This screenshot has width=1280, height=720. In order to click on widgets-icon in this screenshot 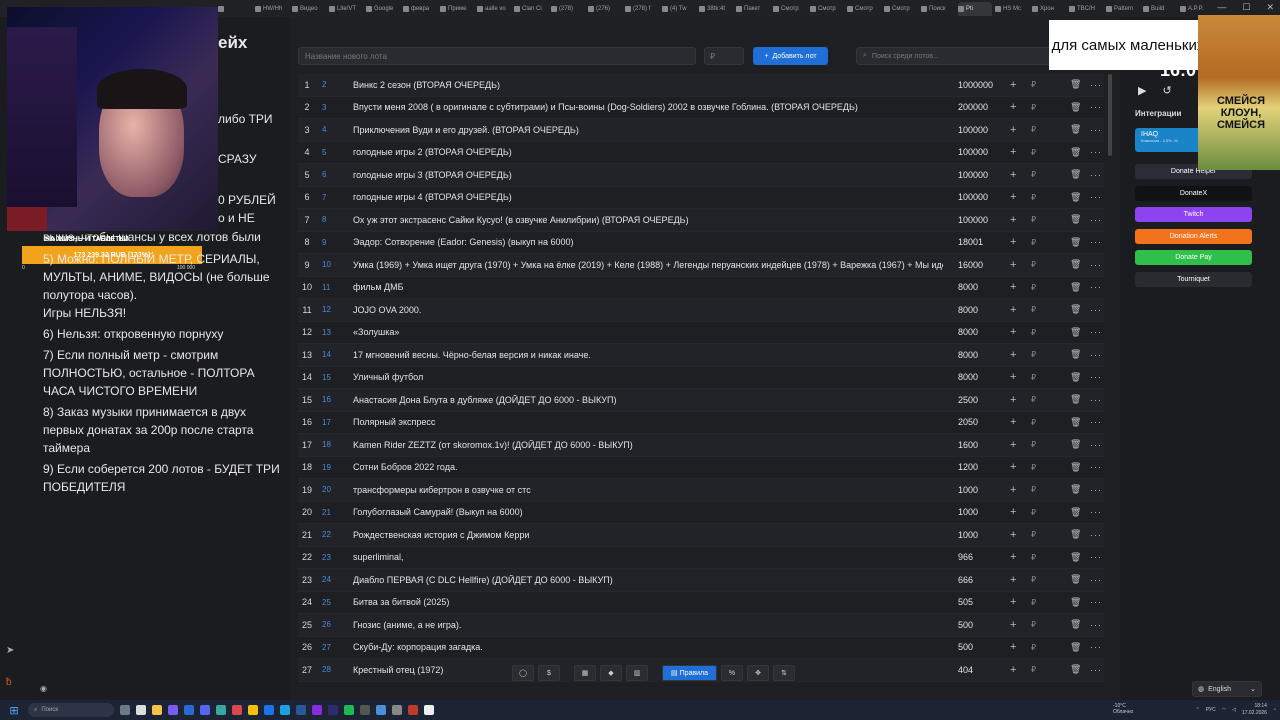, I will do `click(125, 710)`.